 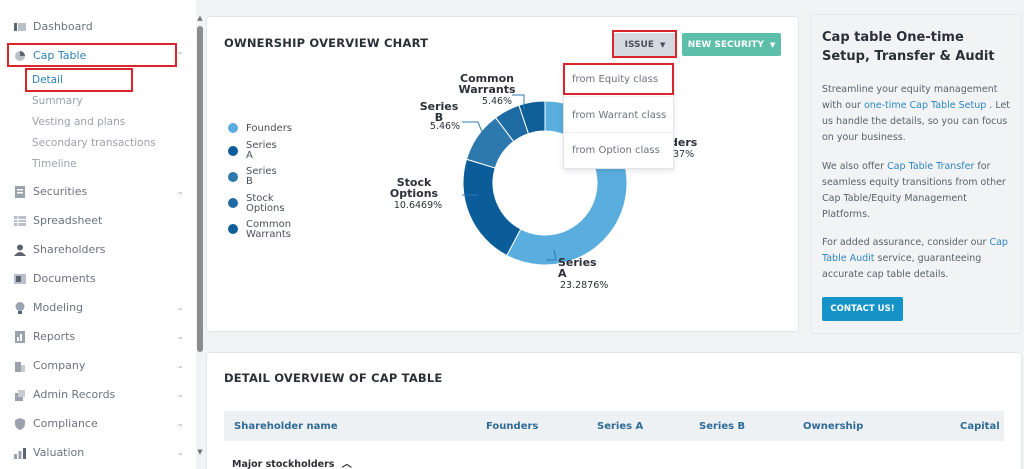 What do you see at coordinates (20, 191) in the screenshot?
I see `securities-icon` at bounding box center [20, 191].